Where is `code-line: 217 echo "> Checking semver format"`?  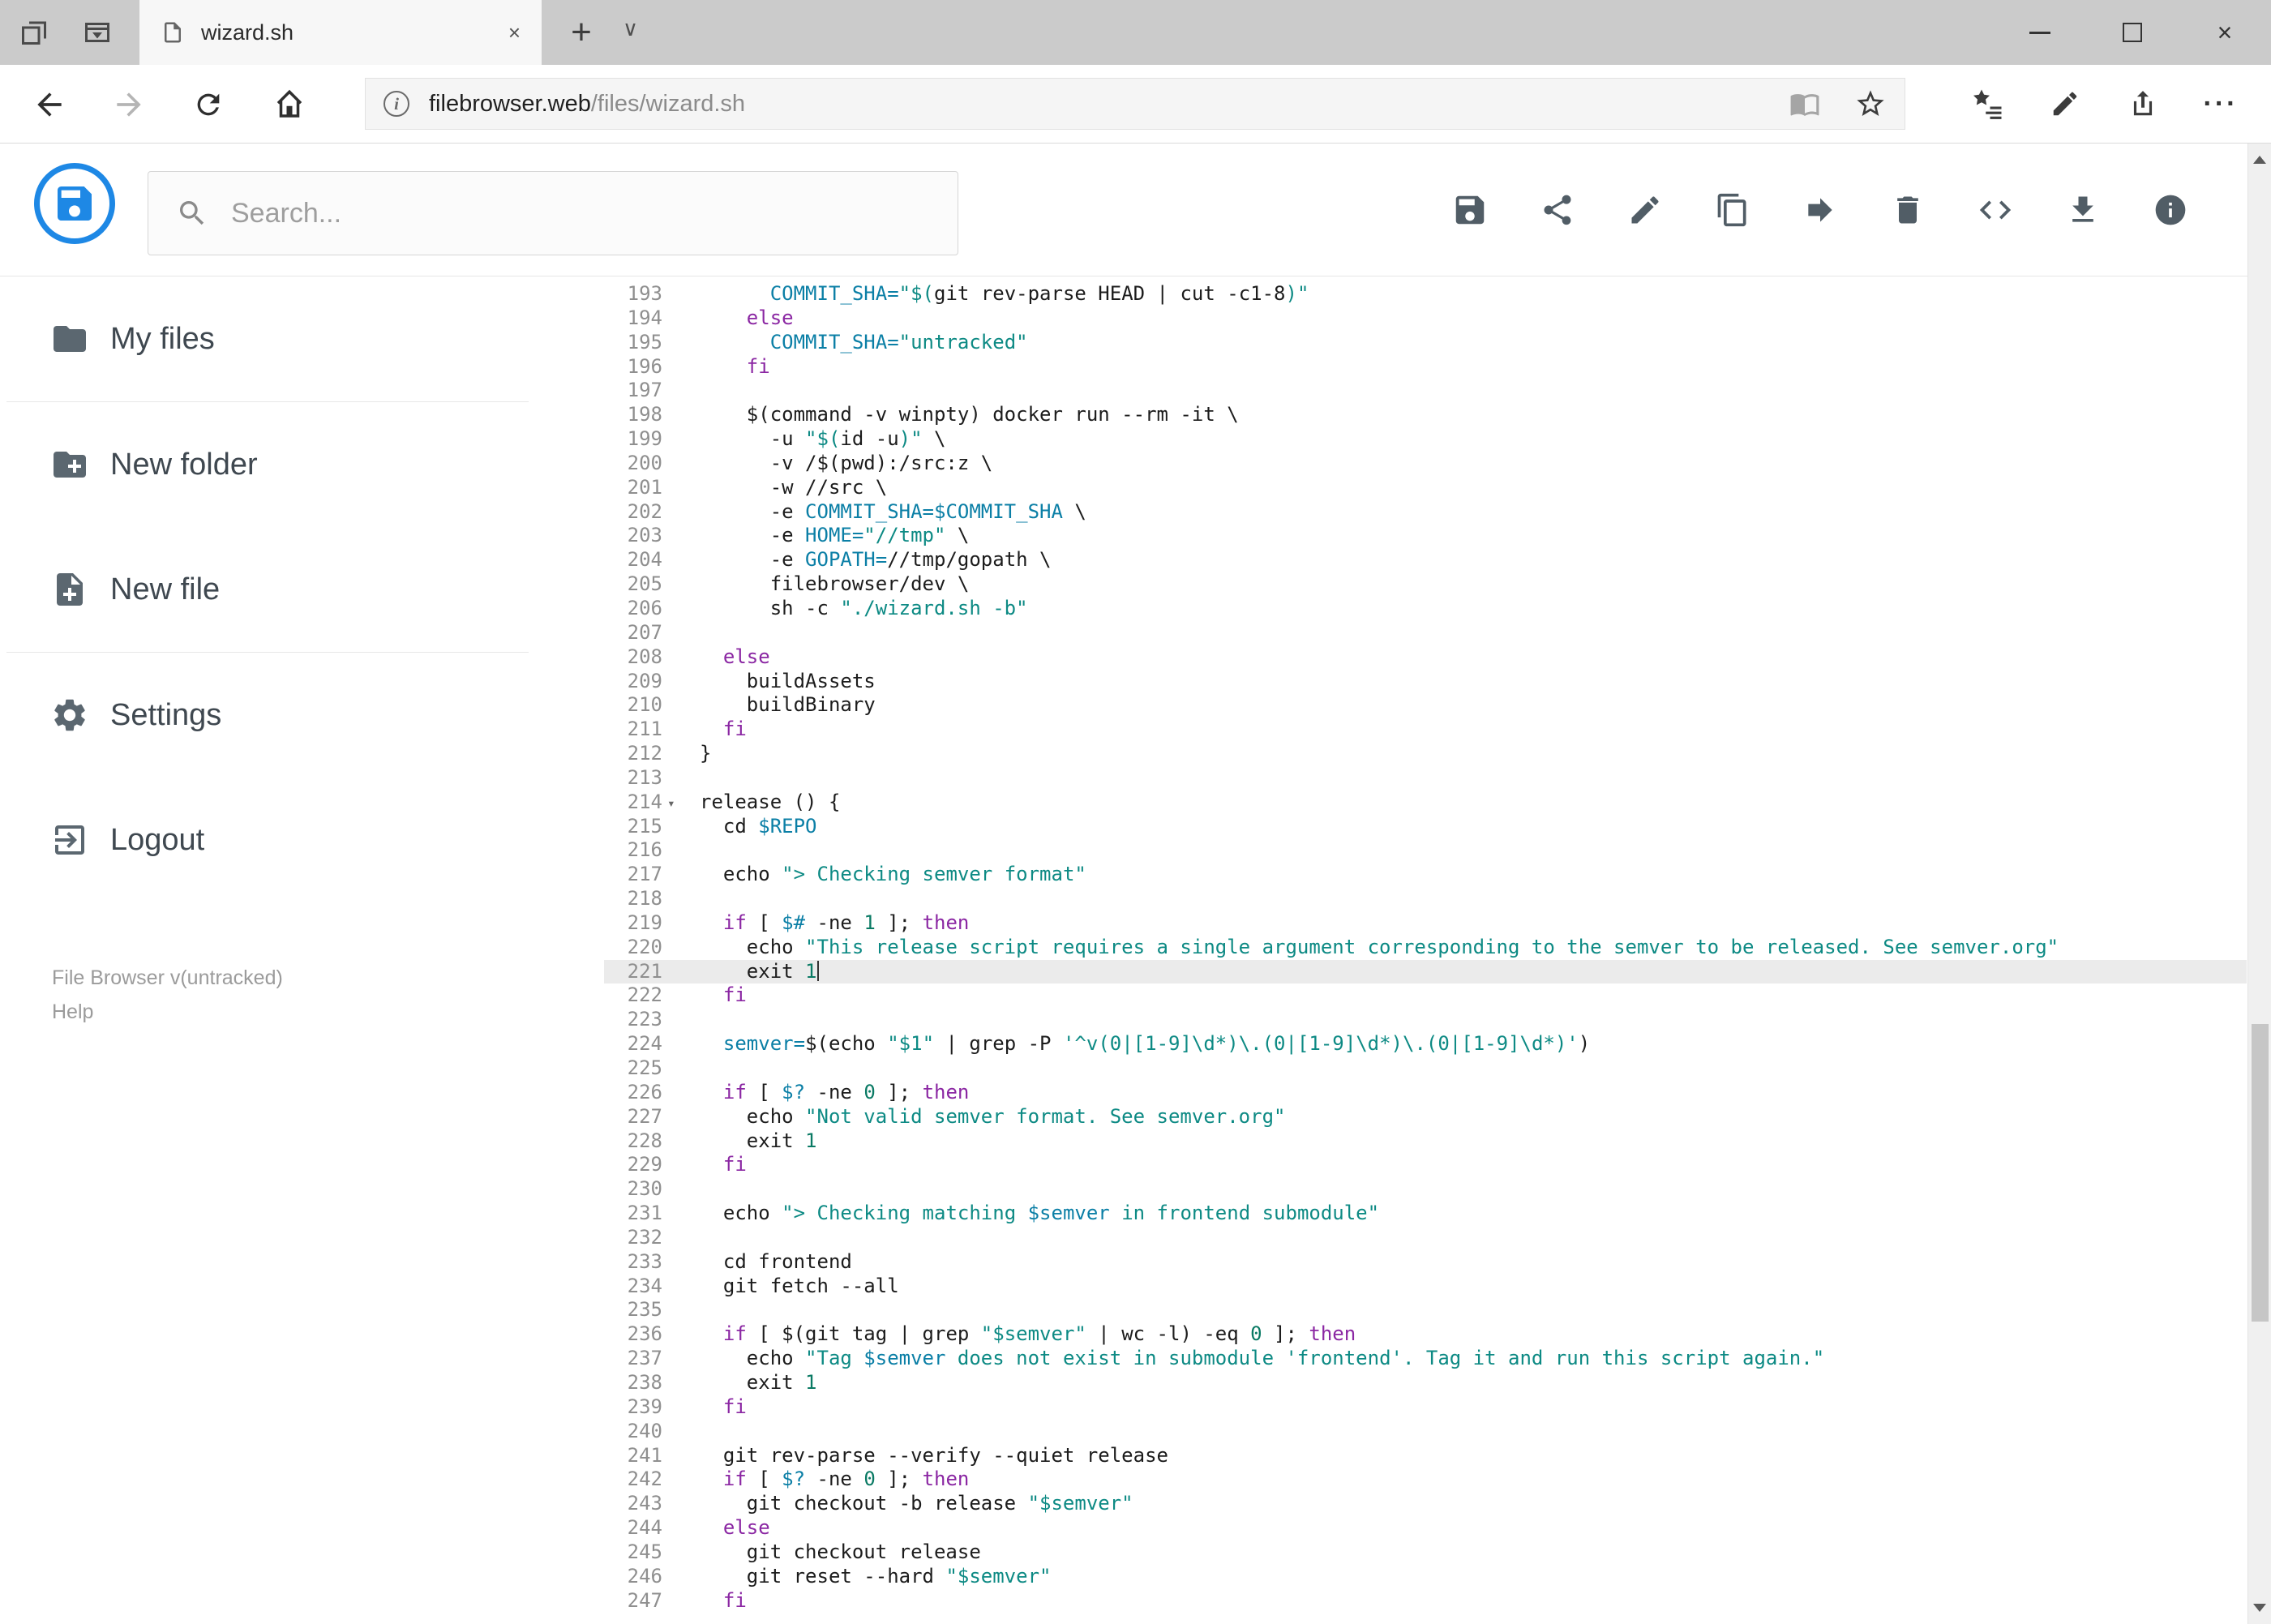 code-line: 217 echo "> Checking semver format" is located at coordinates (1425, 875).